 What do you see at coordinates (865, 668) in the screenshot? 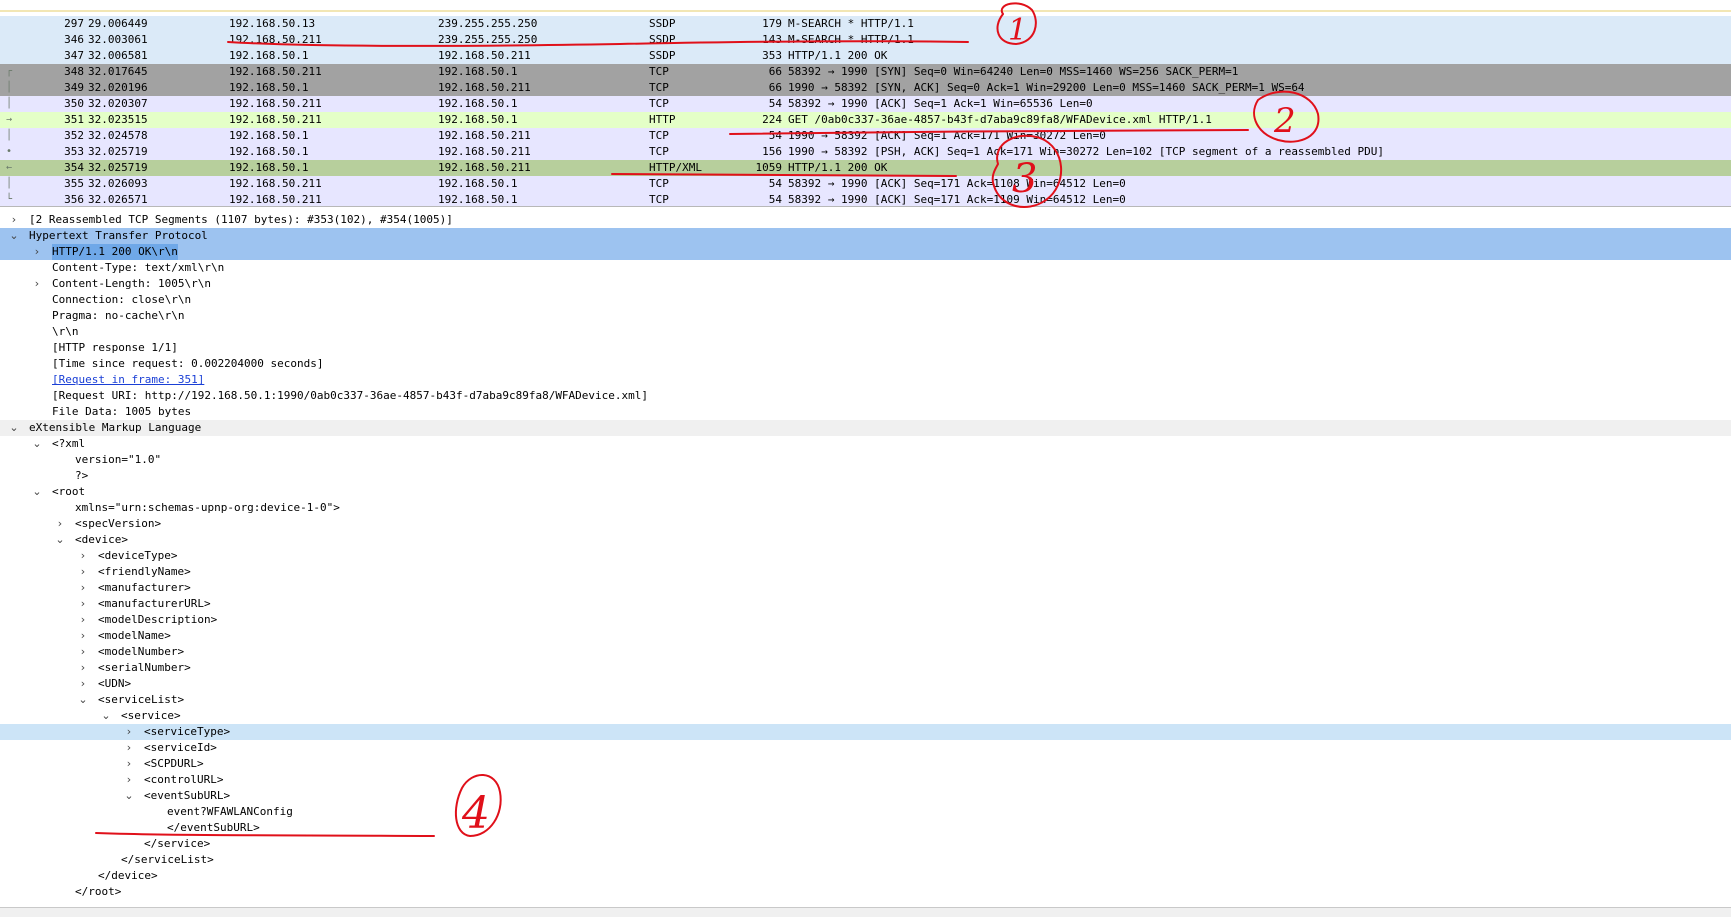
I see `tree-item: › <serialNumber>` at bounding box center [865, 668].